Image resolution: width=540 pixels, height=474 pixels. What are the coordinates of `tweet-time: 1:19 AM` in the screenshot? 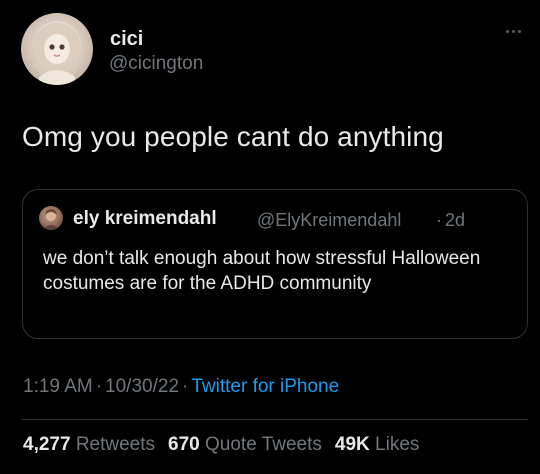 It's located at (58, 386).